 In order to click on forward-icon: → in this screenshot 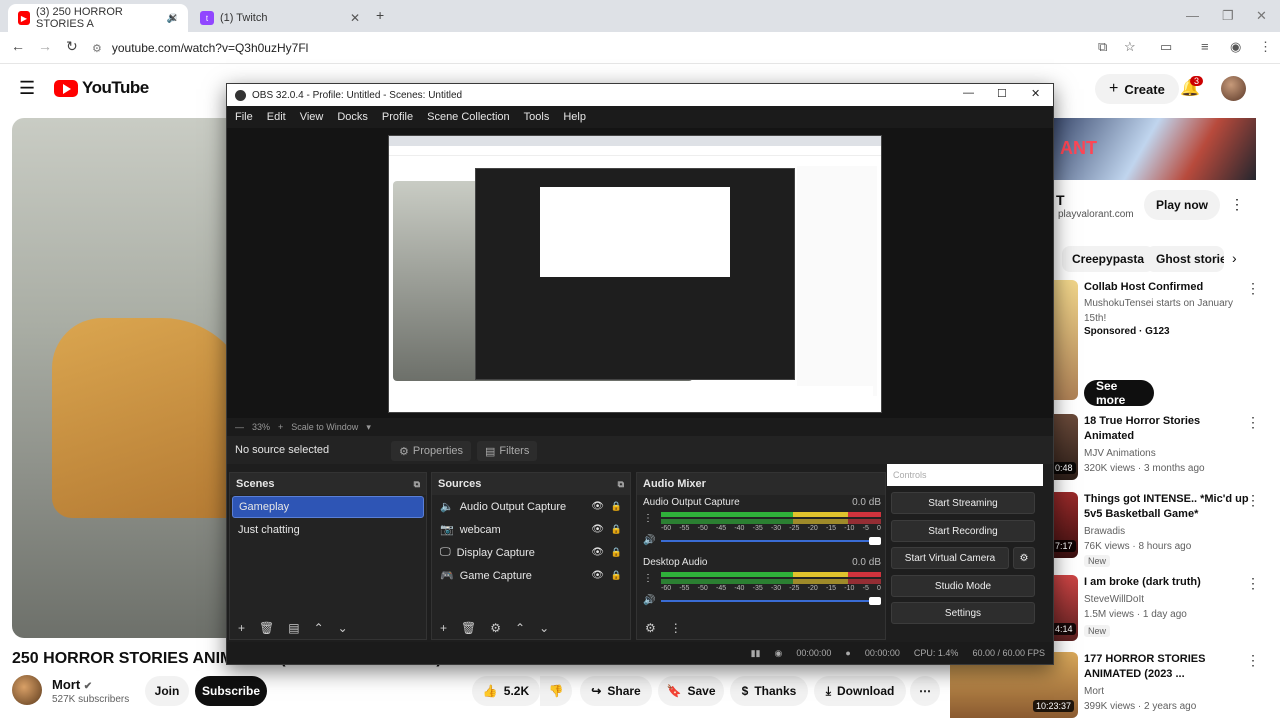, I will do `click(45, 46)`.